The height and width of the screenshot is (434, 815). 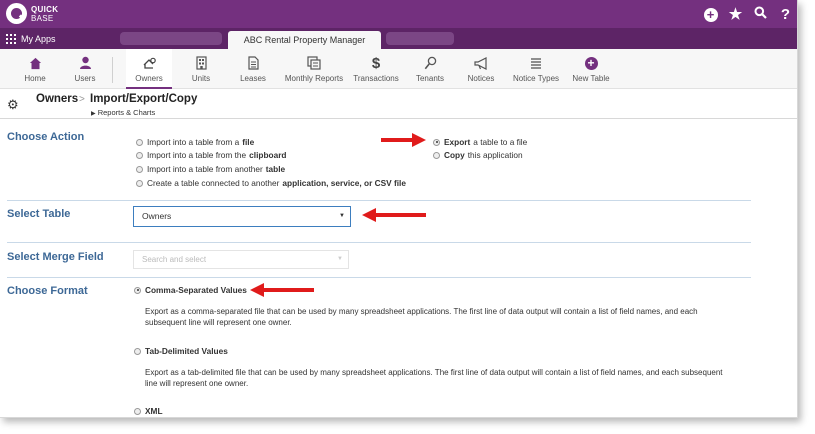 What do you see at coordinates (196, 290) in the screenshot?
I see `format-name: Comma-Separated Values` at bounding box center [196, 290].